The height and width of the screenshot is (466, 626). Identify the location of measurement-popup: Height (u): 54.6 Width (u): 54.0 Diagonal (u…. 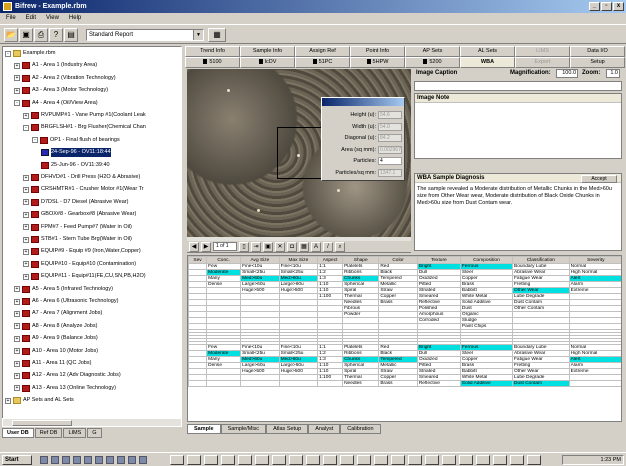
(363, 139).